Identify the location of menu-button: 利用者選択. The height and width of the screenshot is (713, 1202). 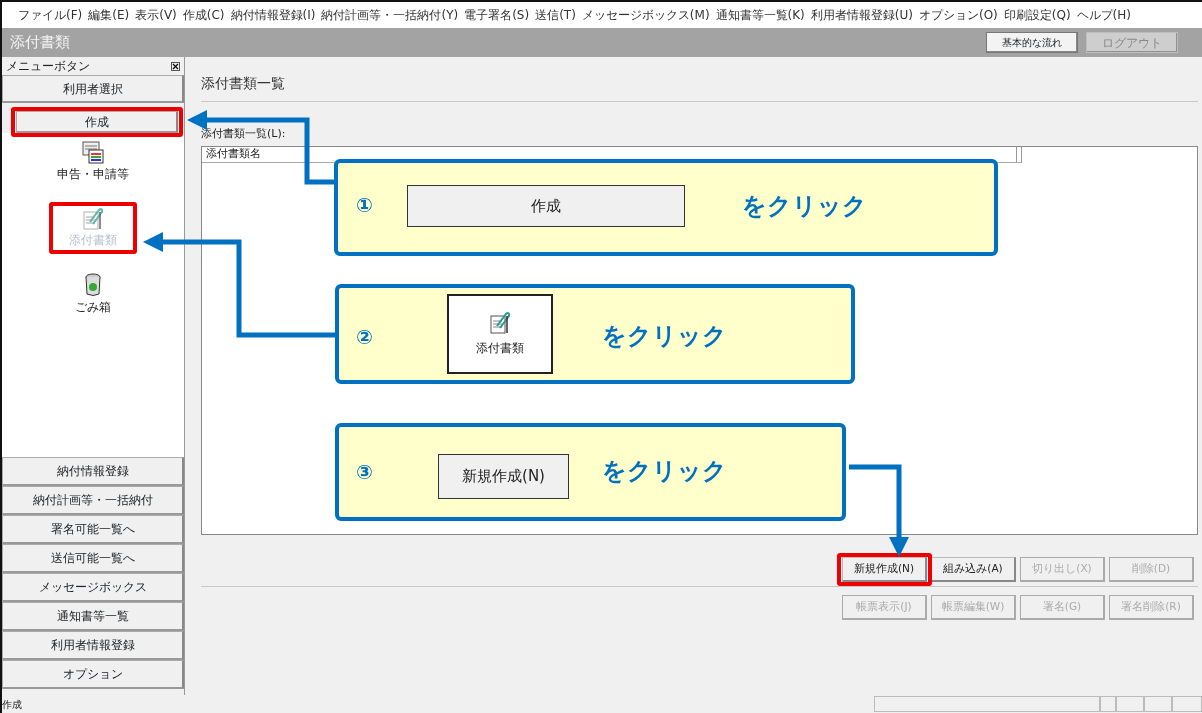
(93, 89).